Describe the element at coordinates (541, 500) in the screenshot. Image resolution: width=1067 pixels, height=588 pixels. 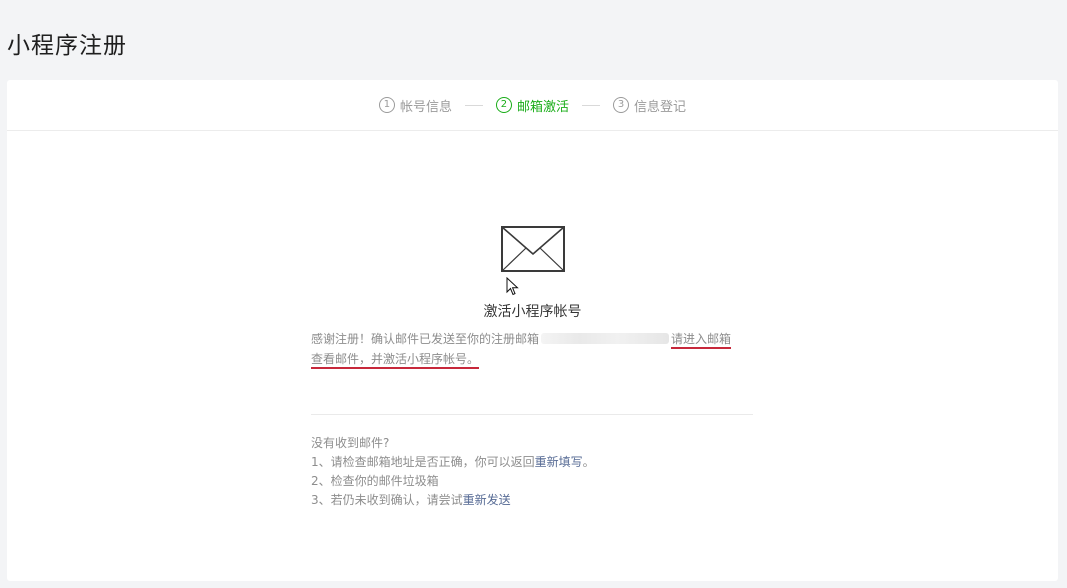
I see `tip-item-3: 3、若仍未收到确认，请尝试重新发送` at that location.